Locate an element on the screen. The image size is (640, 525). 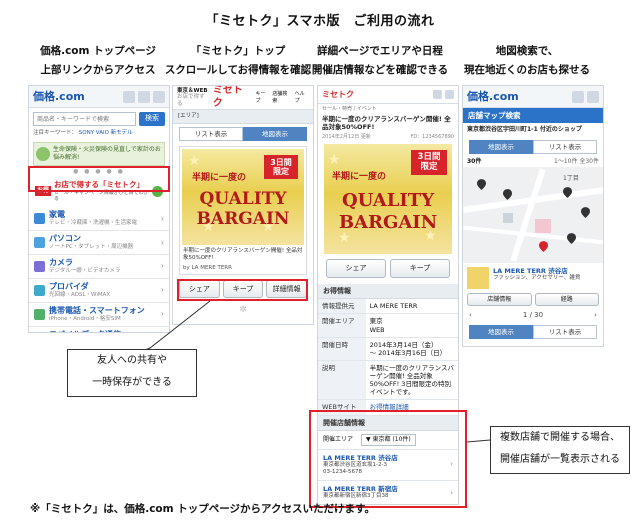
nav-help: ヘルプ is located at coordinates (302, 97).